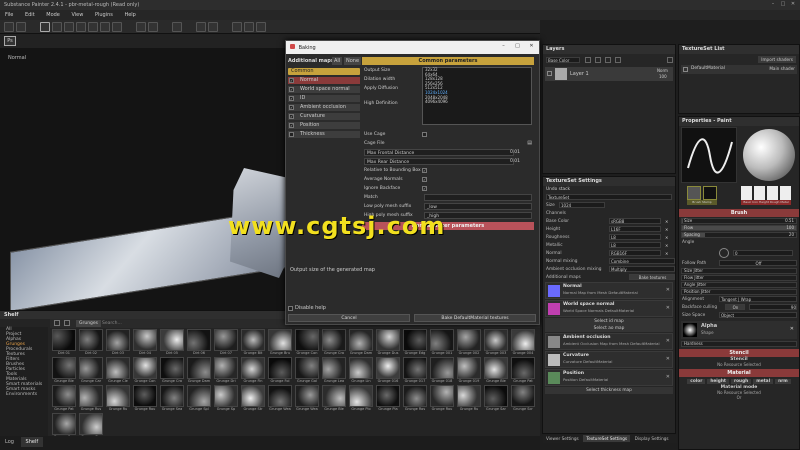 Image resolution: width=800 pixels, height=450 pixels. Describe the element at coordinates (334, 371) in the screenshot. I see `shelf-item: Grunge Lea` at that location.